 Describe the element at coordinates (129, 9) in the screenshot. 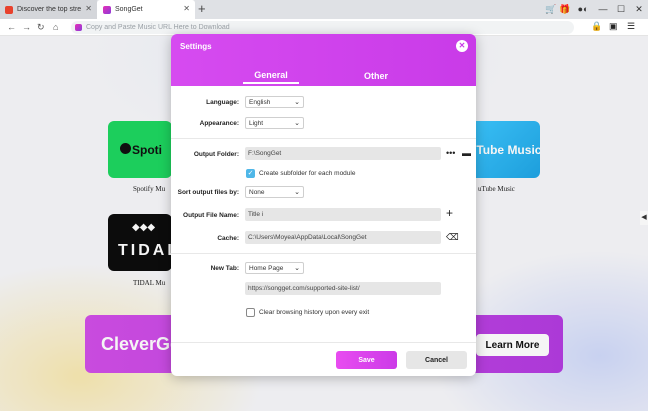

I see `tab-label: SongGet` at that location.